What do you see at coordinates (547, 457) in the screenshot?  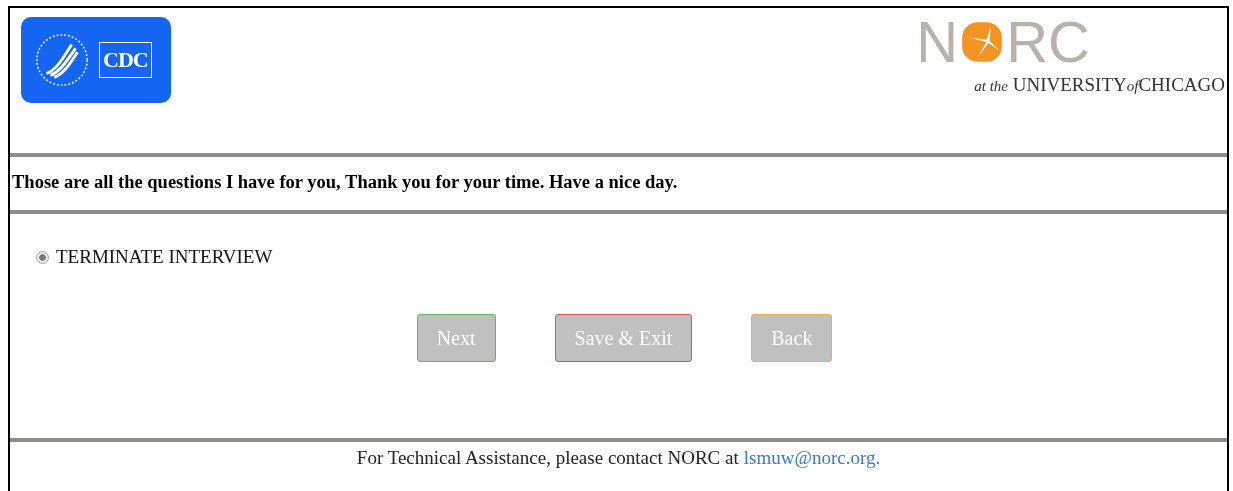 I see `footer-text: For Technical Assistance, please contact NORC at` at bounding box center [547, 457].